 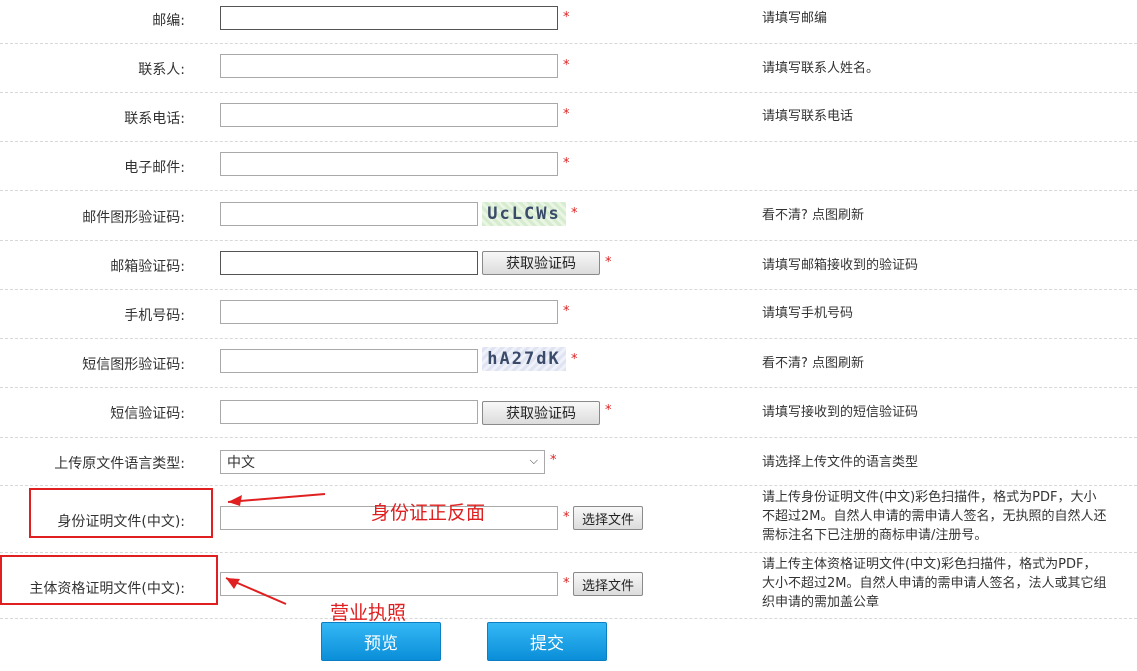 What do you see at coordinates (795, 18) in the screenshot?
I see `postcode-hint: 请填写邮编` at bounding box center [795, 18].